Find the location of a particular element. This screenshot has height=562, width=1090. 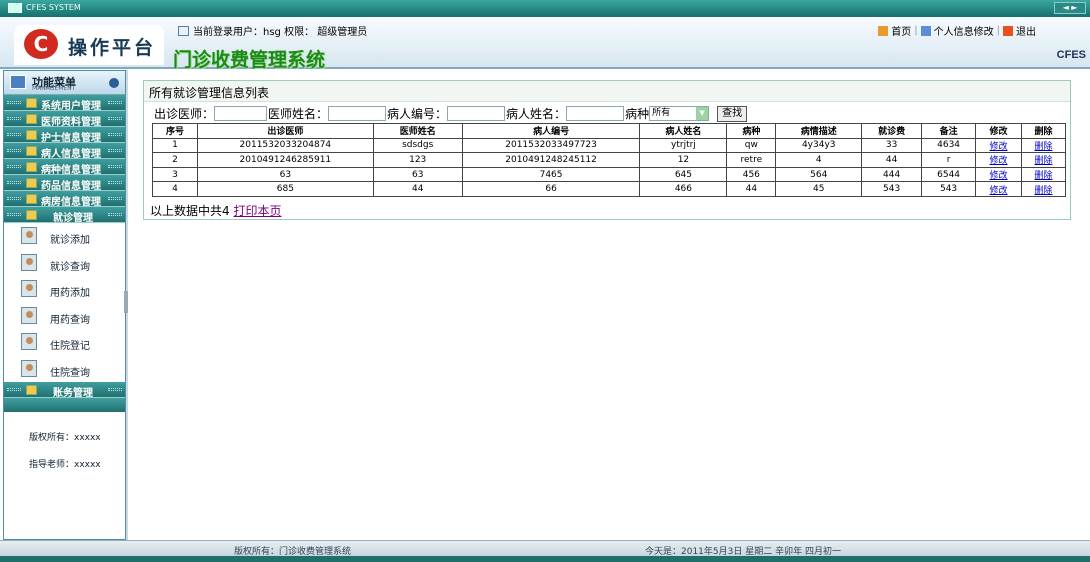

sidebar-item-patients: 病人信息管理 is located at coordinates (64, 151).